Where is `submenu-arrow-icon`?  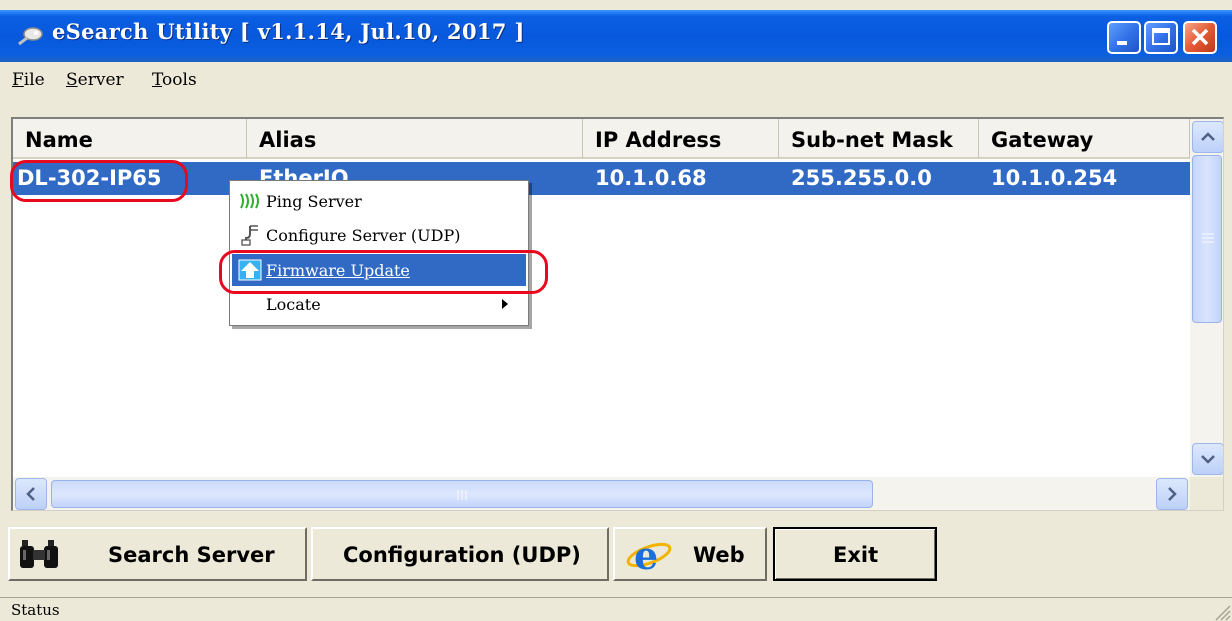 submenu-arrow-icon is located at coordinates (505, 304).